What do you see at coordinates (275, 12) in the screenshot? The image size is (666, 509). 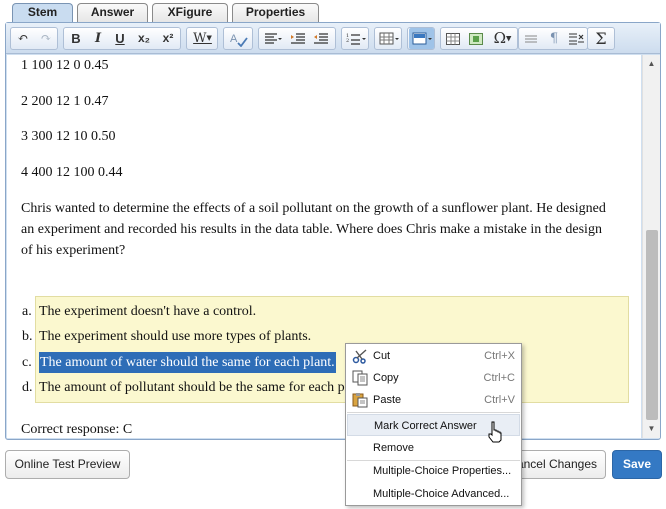 I see `tab-properties: Properties` at bounding box center [275, 12].